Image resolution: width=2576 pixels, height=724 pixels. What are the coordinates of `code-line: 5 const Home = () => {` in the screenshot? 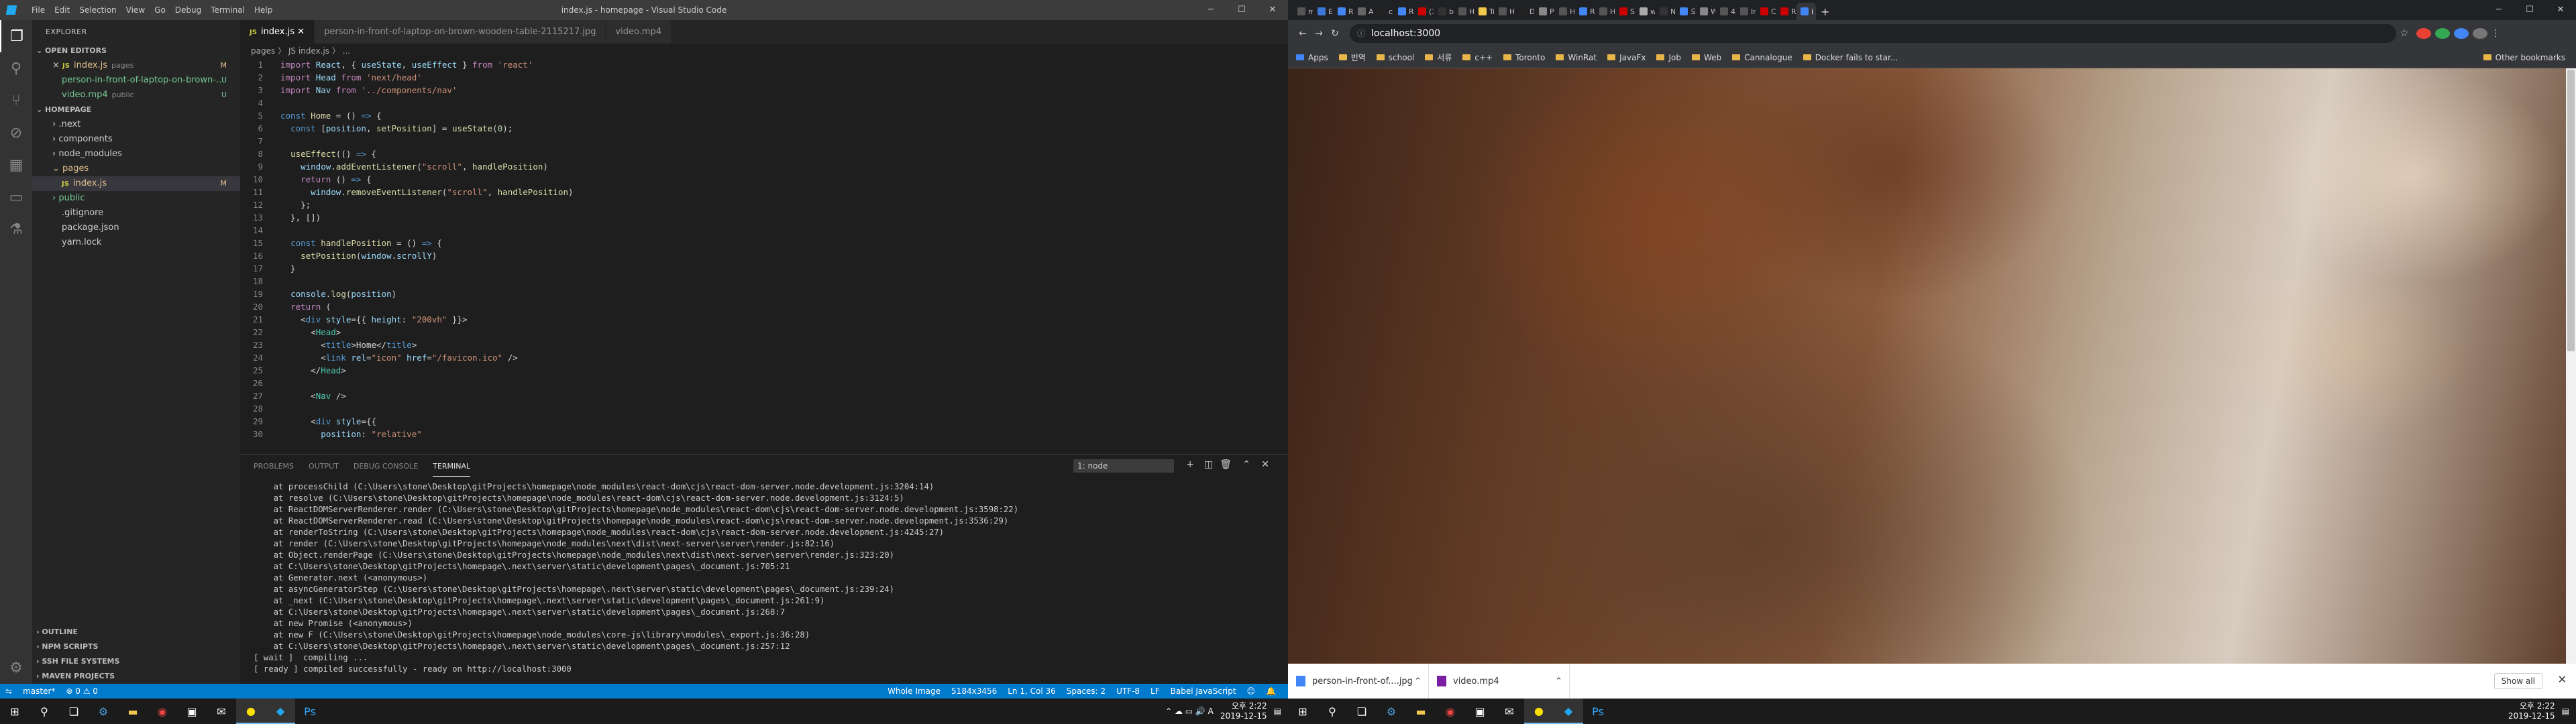 It's located at (764, 115).